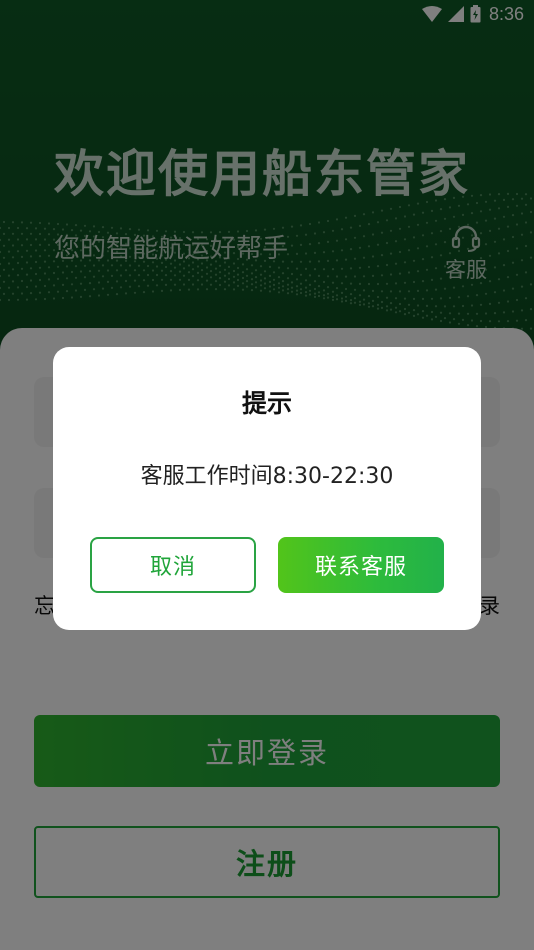  I want to click on cancel-button: 取消, so click(173, 565).